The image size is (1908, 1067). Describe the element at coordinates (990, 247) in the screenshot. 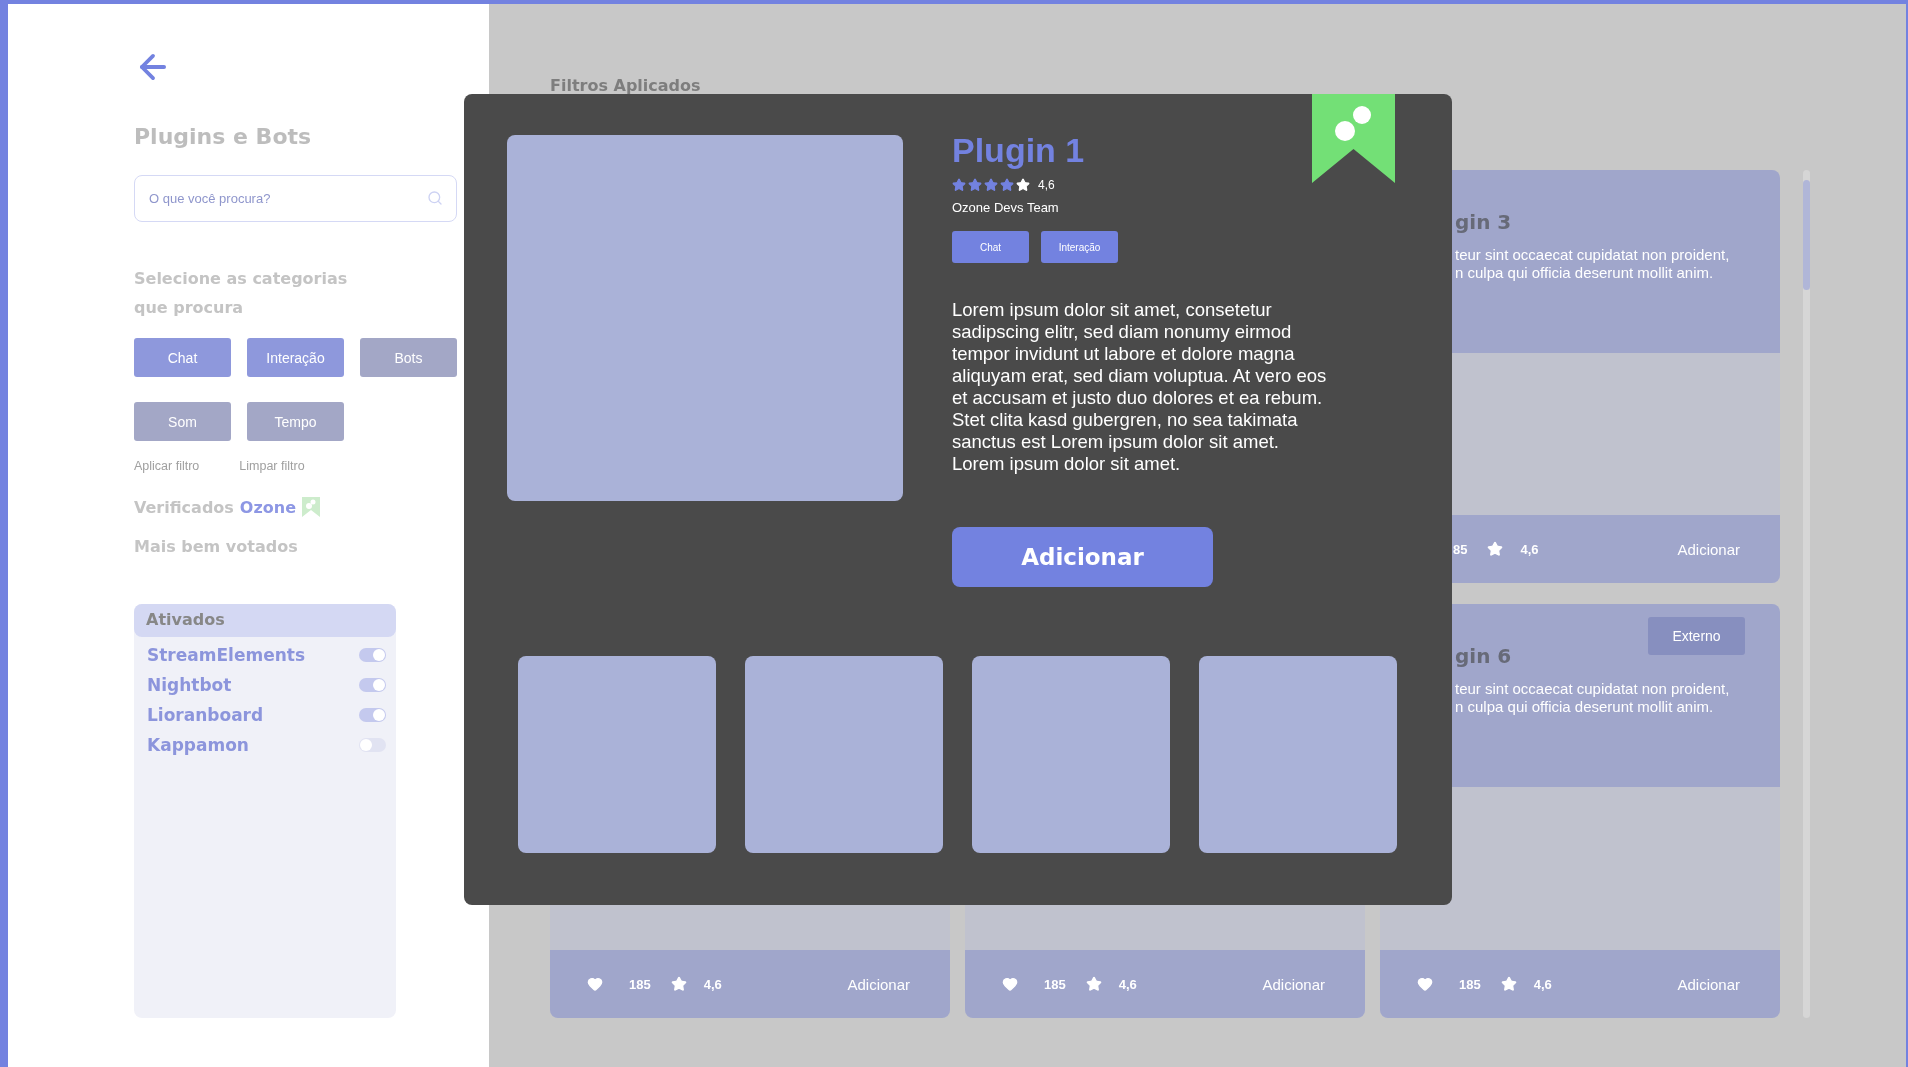

I see `category-tag: Chat` at that location.